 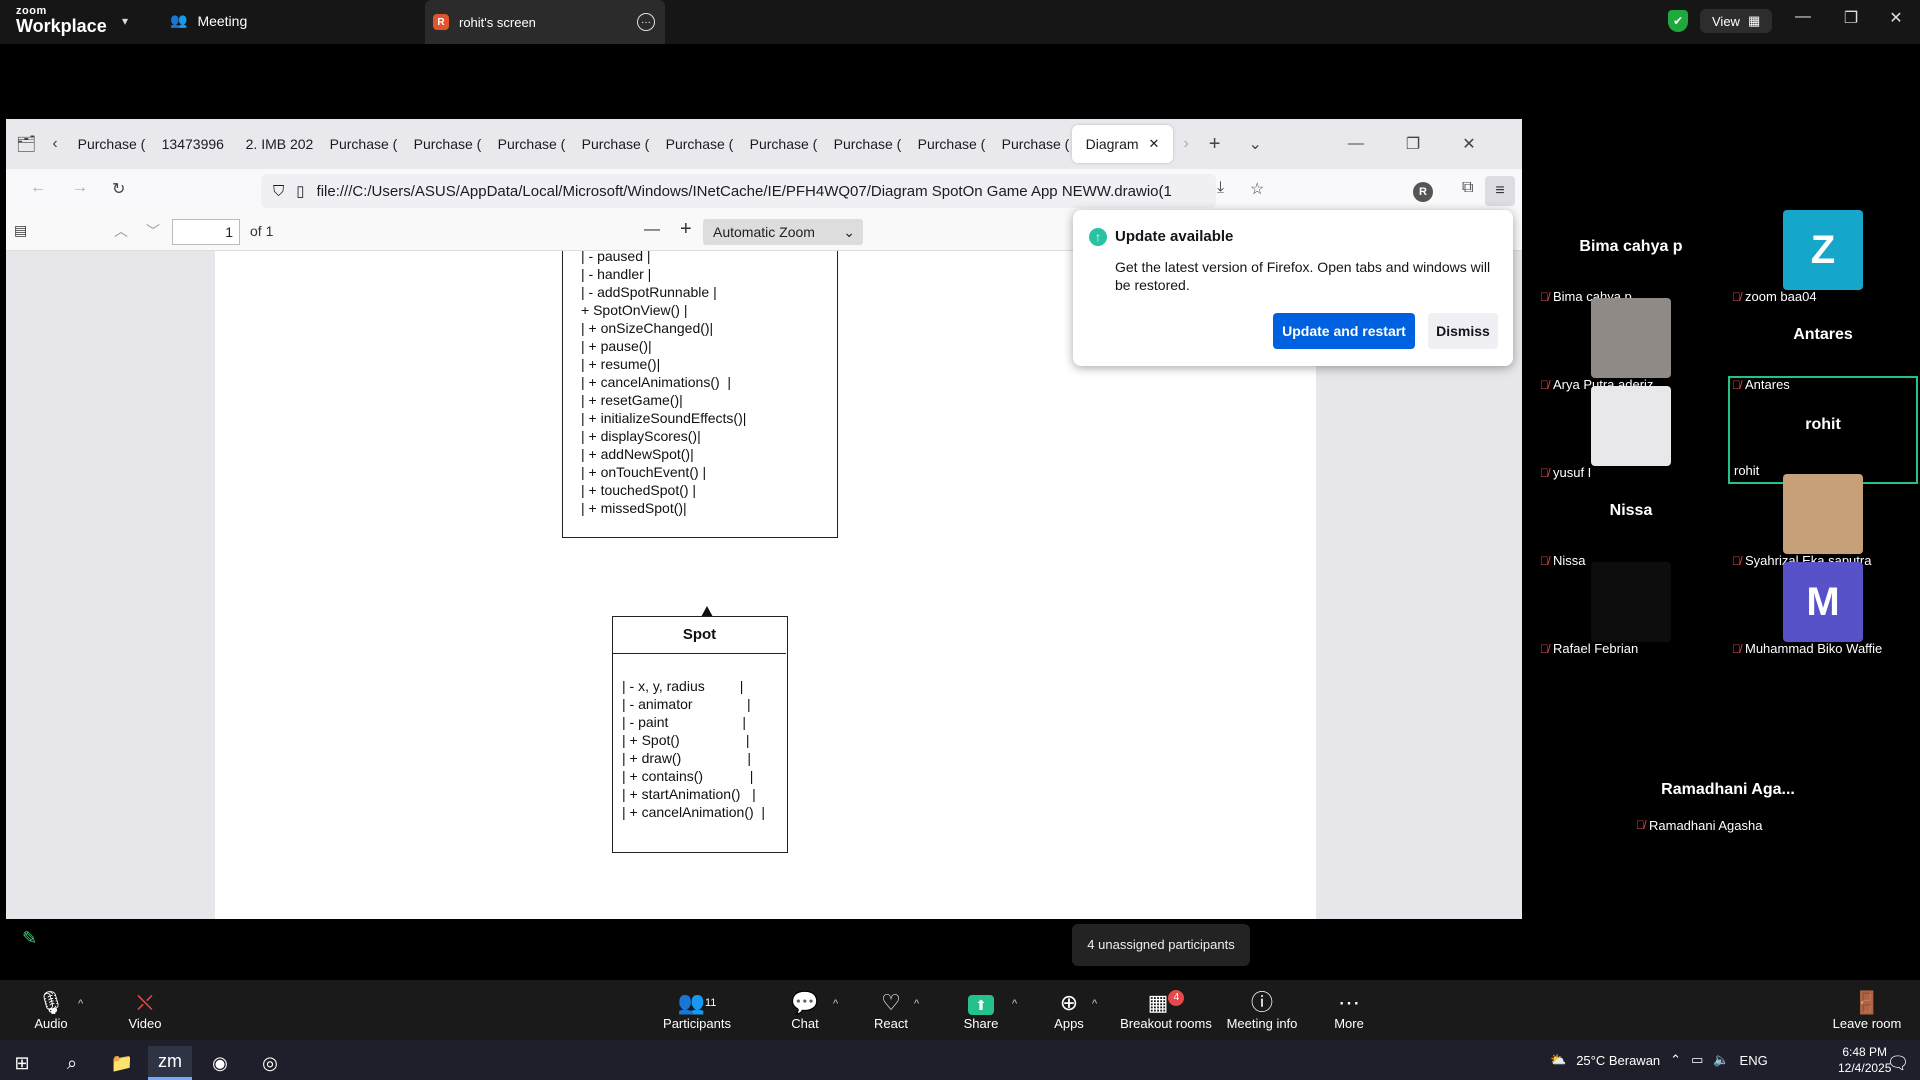 What do you see at coordinates (981, 1010) in the screenshot?
I see `share-button: ⬆ Share` at bounding box center [981, 1010].